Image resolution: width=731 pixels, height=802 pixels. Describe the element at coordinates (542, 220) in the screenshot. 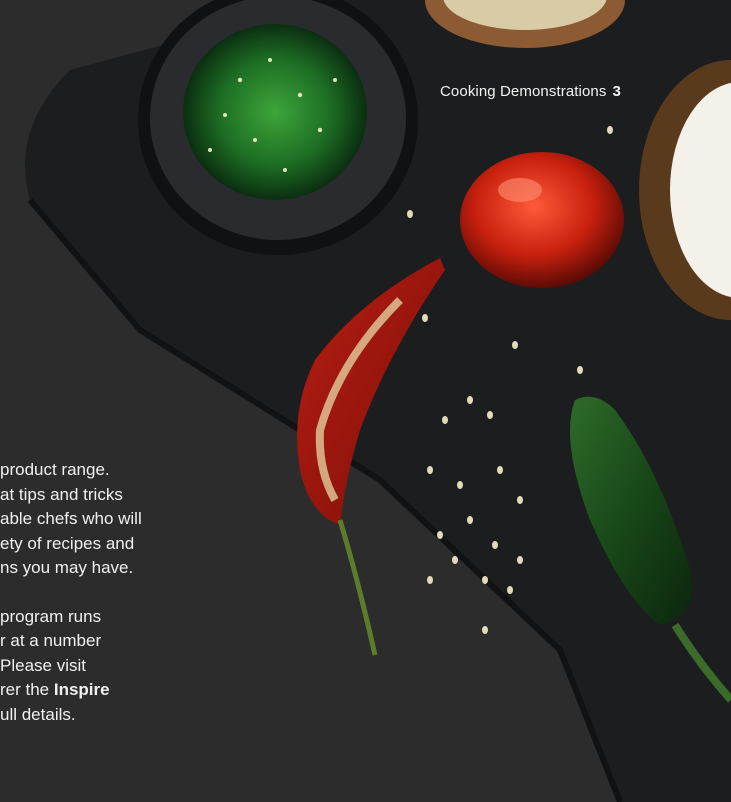

I see `red-pepper` at that location.